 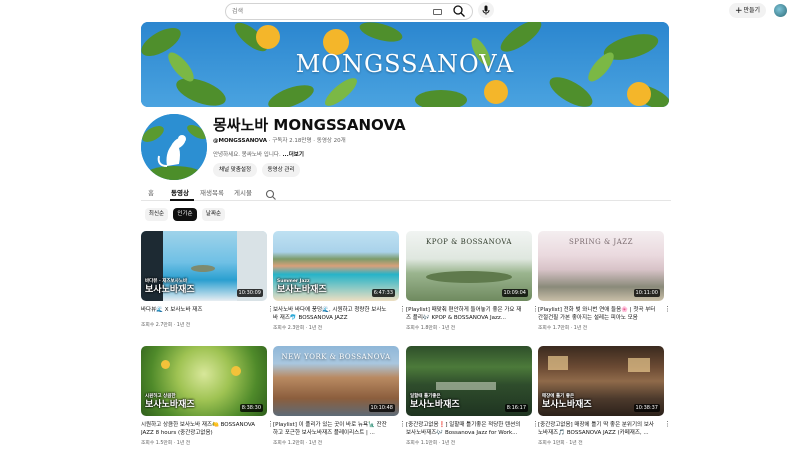 I want to click on channel-search-button, so click(x=271, y=193).